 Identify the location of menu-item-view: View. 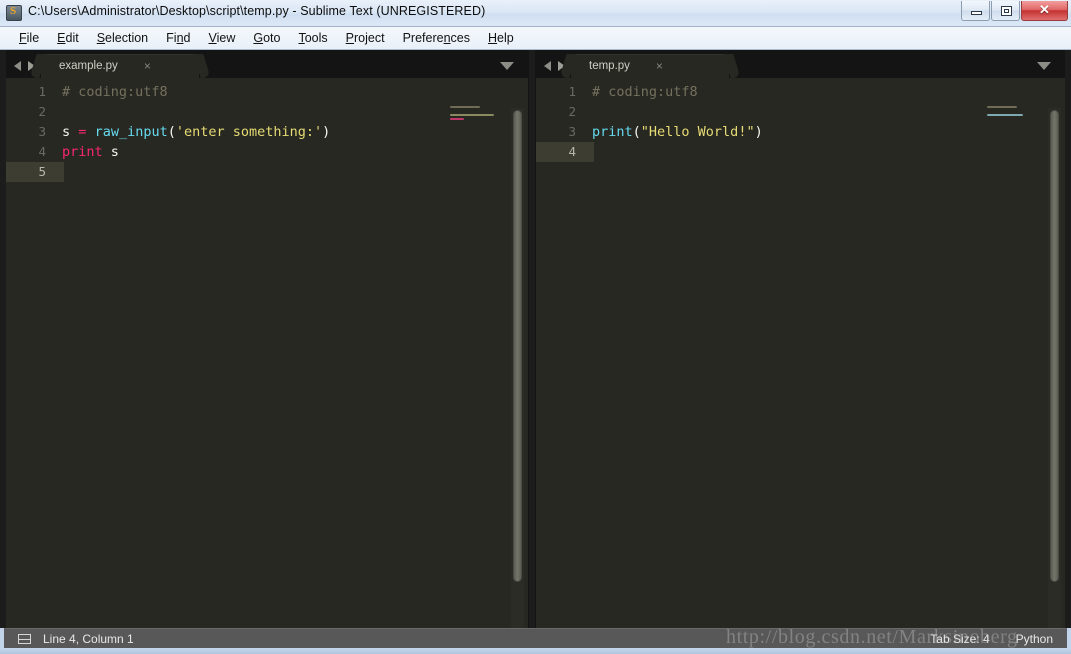
(221, 38).